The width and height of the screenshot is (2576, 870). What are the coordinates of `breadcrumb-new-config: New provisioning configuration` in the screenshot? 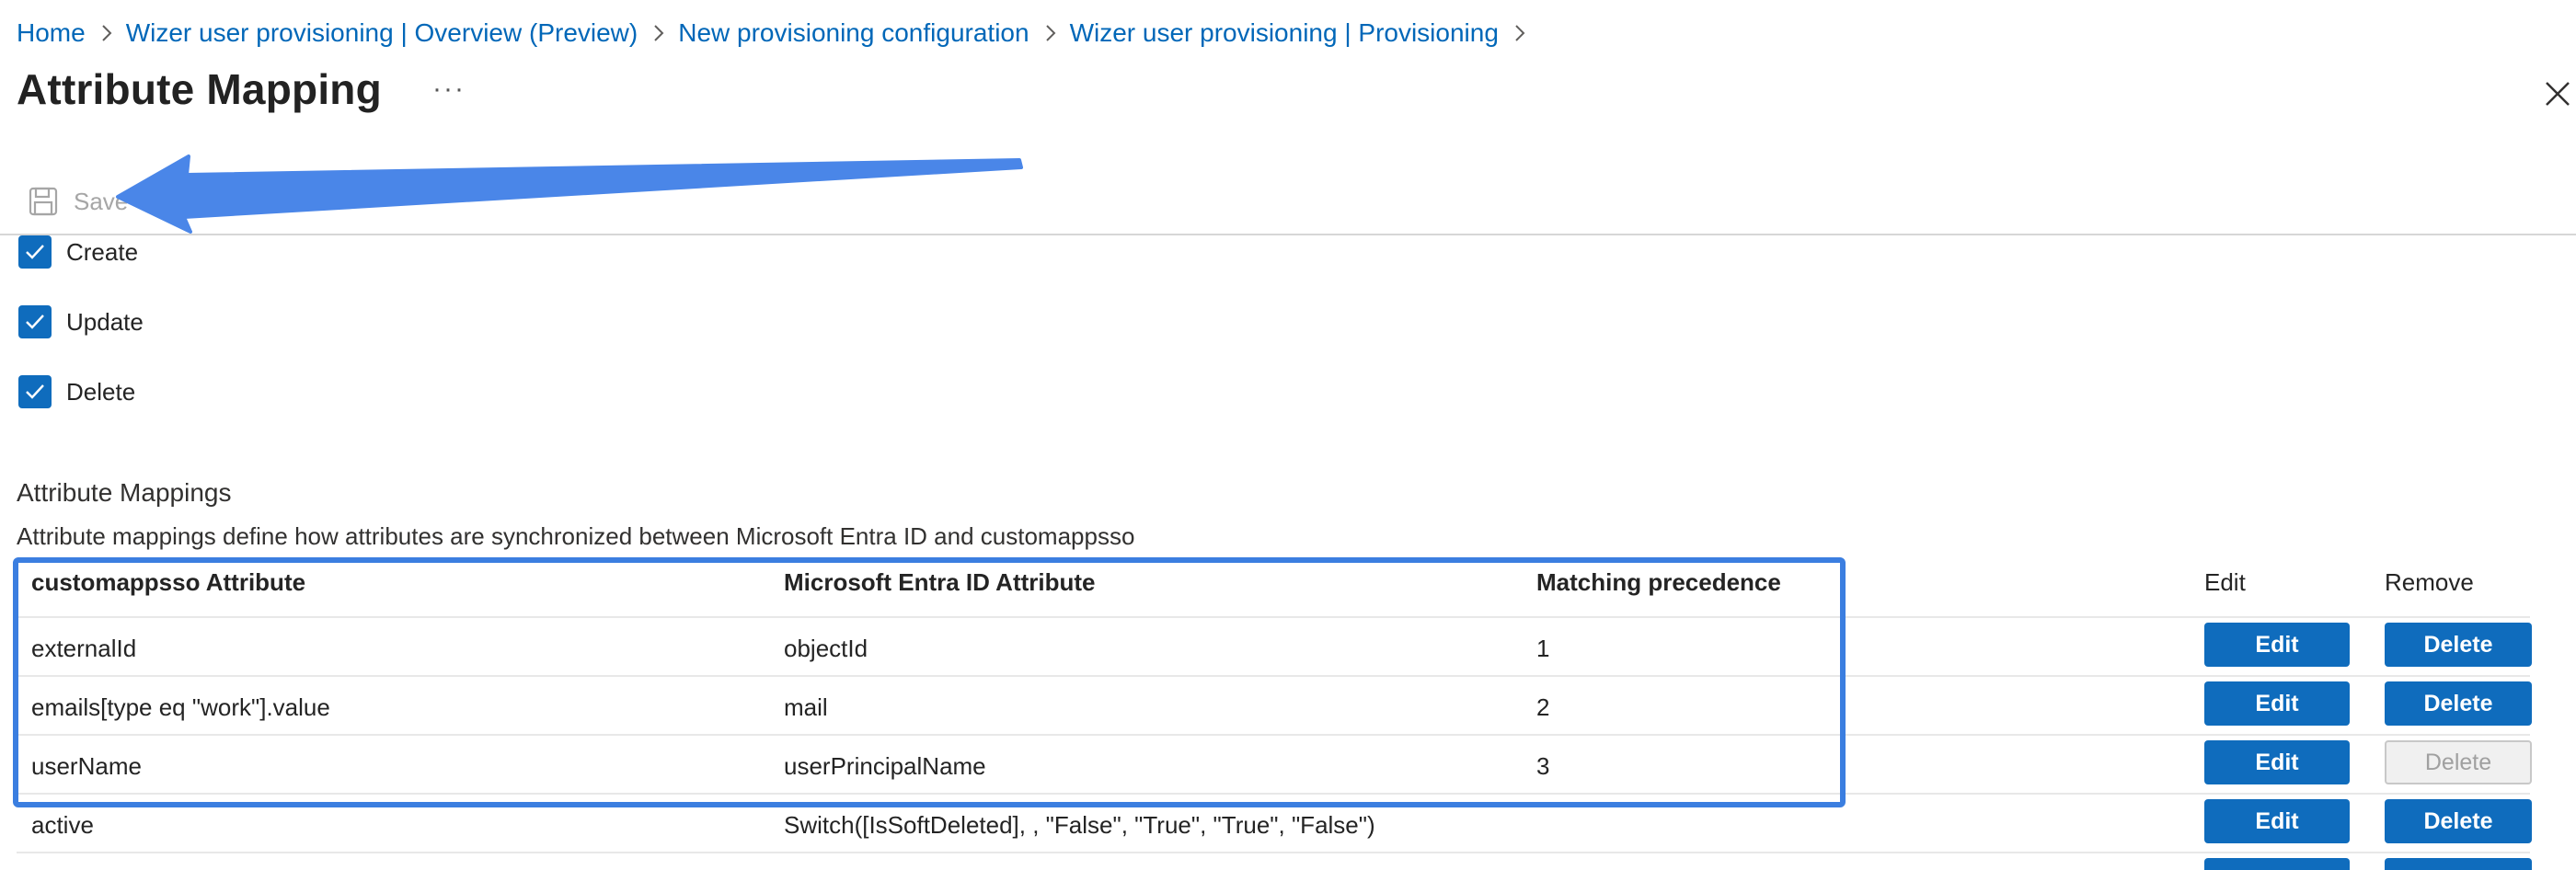 It's located at (853, 33).